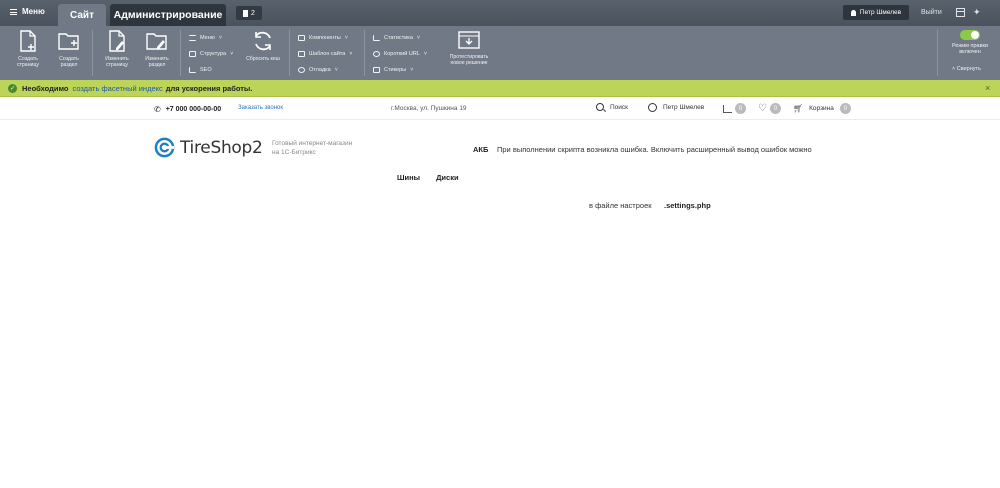  I want to click on statistics-tool-label: Статистика, so click(398, 38).